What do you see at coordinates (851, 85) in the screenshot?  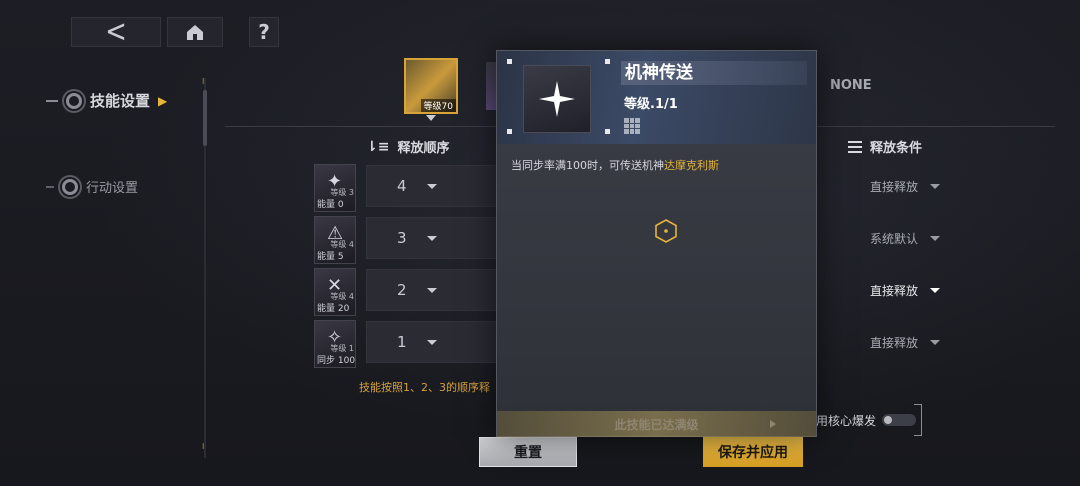 I see `character-none-slot: NONE` at bounding box center [851, 85].